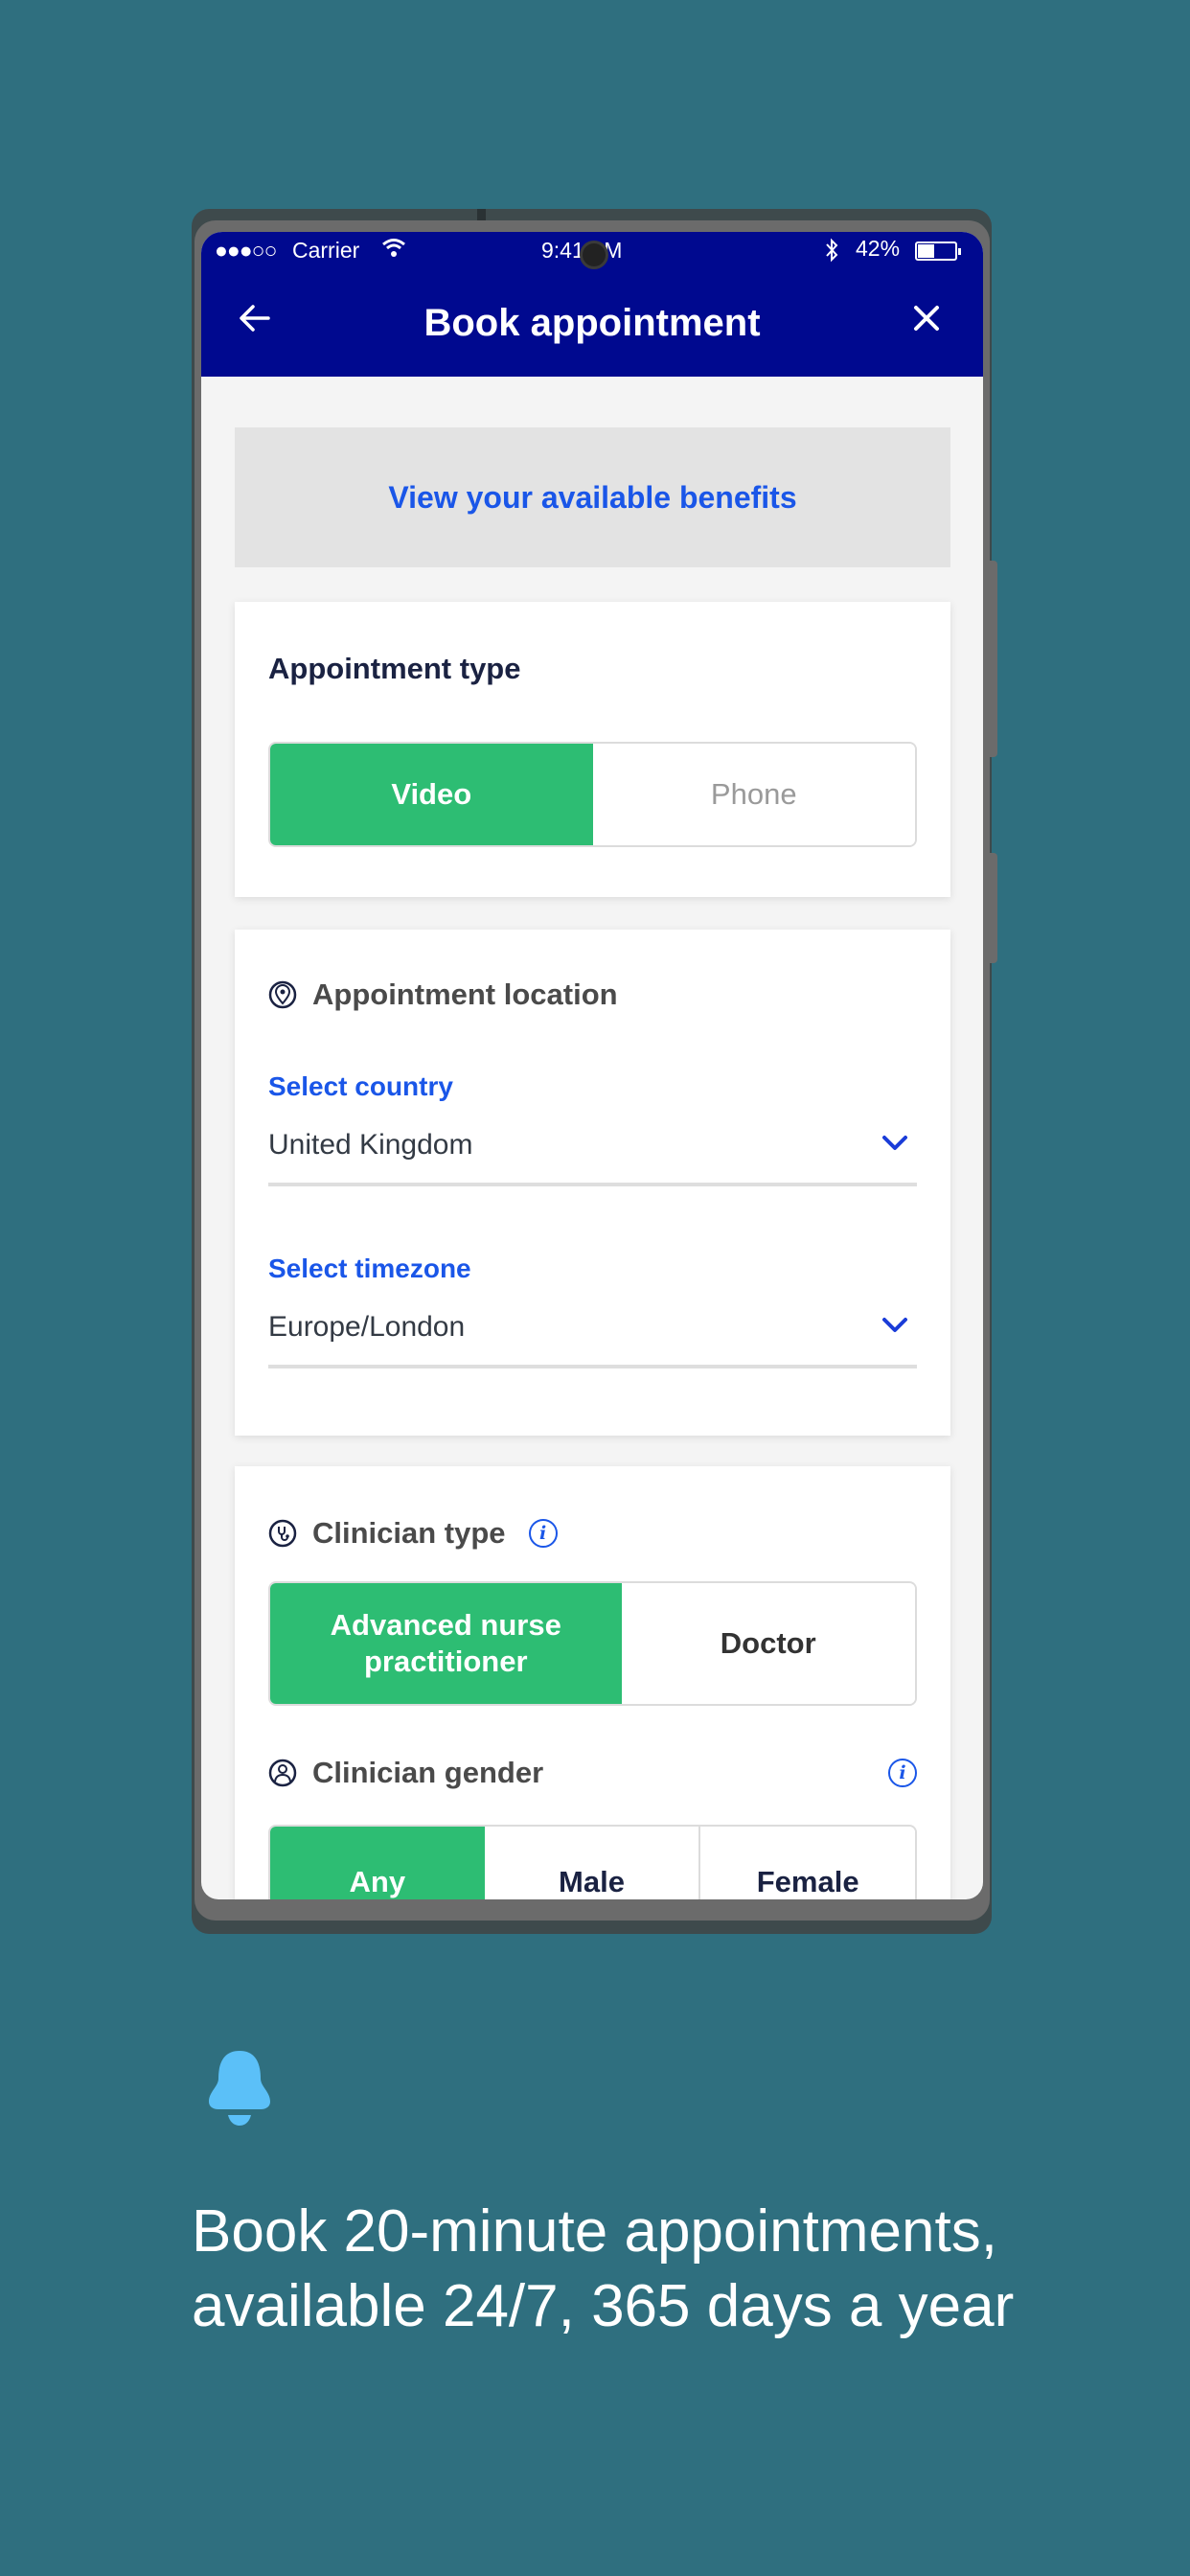 The image size is (1190, 2576). Describe the element at coordinates (371, 1145) in the screenshot. I see `country-value: United Kingdom` at that location.